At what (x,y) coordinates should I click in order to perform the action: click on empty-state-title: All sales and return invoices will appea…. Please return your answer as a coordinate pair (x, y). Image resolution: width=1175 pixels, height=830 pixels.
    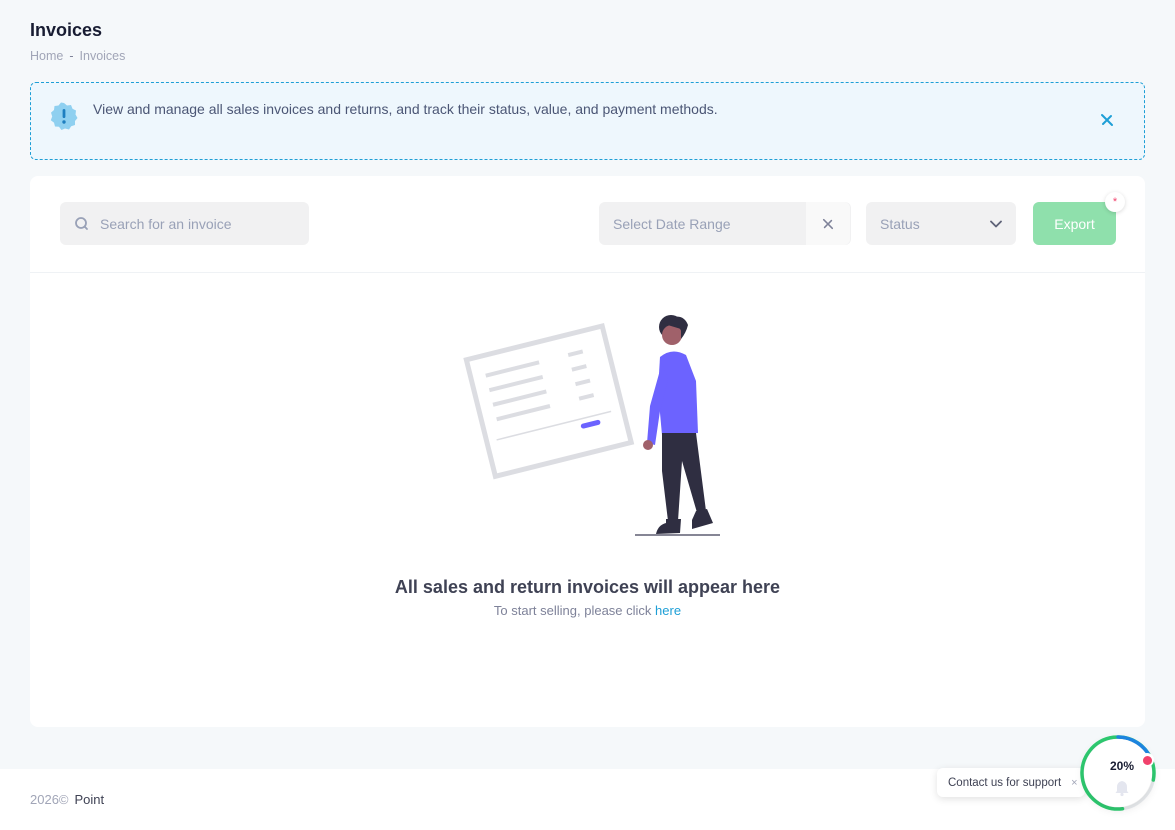
    Looking at the image, I should click on (587, 587).